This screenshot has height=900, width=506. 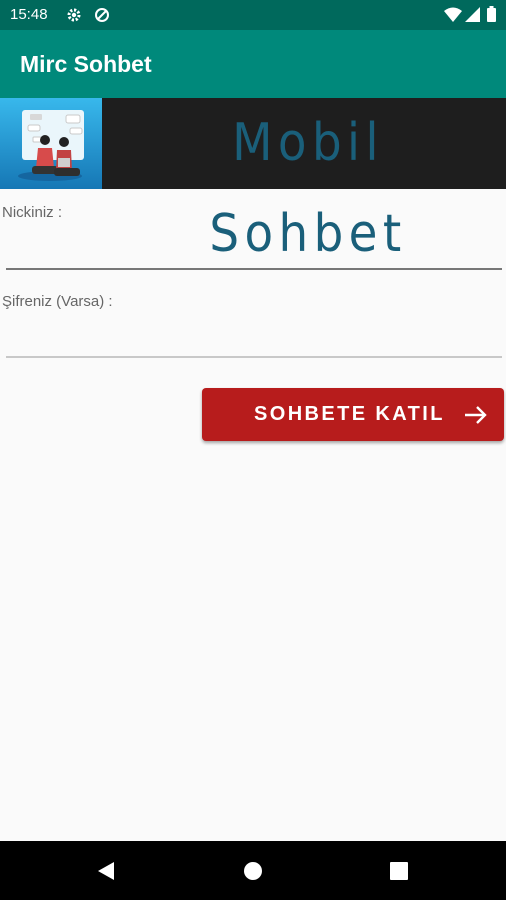 What do you see at coordinates (453, 17) in the screenshot?
I see `wifi-icon` at bounding box center [453, 17].